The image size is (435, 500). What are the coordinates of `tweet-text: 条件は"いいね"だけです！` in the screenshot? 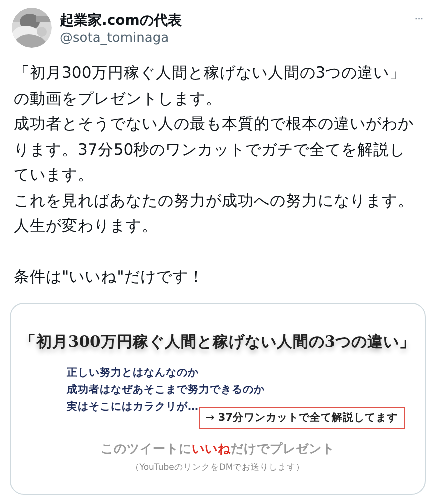 It's located at (110, 277).